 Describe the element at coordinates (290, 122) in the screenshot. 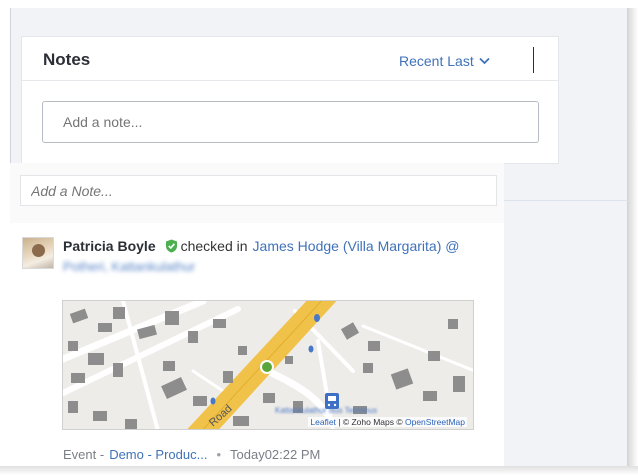

I see `note-input` at that location.